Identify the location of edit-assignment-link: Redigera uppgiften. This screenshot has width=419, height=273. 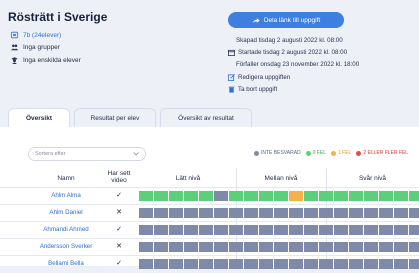
(259, 77).